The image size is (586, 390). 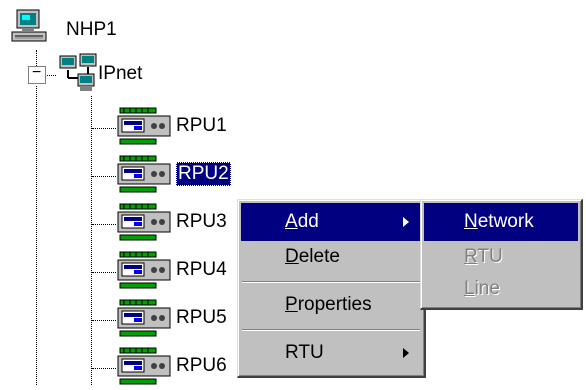 I want to click on menu-item-delete: Delete, so click(x=331, y=257).